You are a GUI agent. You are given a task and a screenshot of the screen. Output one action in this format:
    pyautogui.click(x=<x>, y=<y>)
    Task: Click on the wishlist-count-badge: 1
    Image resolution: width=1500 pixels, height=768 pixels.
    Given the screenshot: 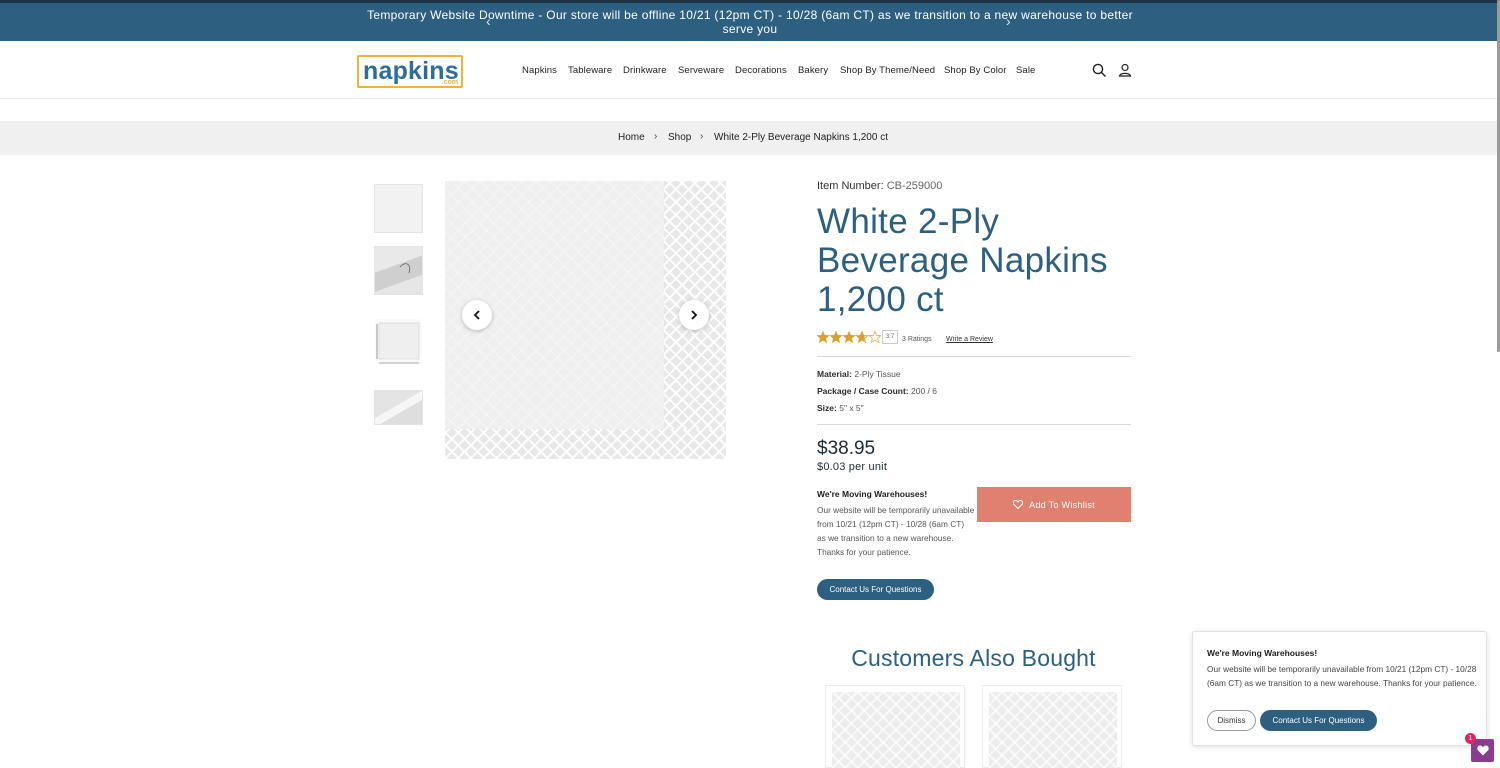 What is the action you would take?
    pyautogui.click(x=1470, y=738)
    